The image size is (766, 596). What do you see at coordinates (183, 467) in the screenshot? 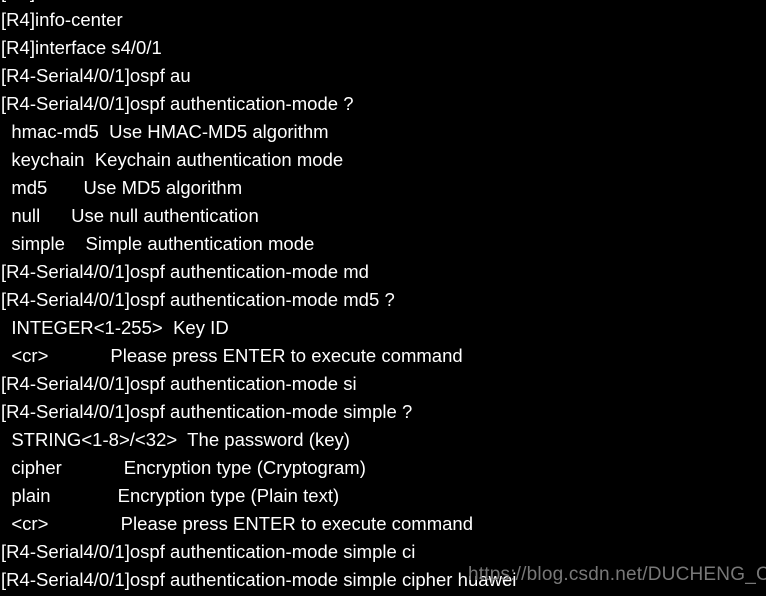
I see `terminal-line: cipher Encryption type (Cryptogram)` at bounding box center [183, 467].